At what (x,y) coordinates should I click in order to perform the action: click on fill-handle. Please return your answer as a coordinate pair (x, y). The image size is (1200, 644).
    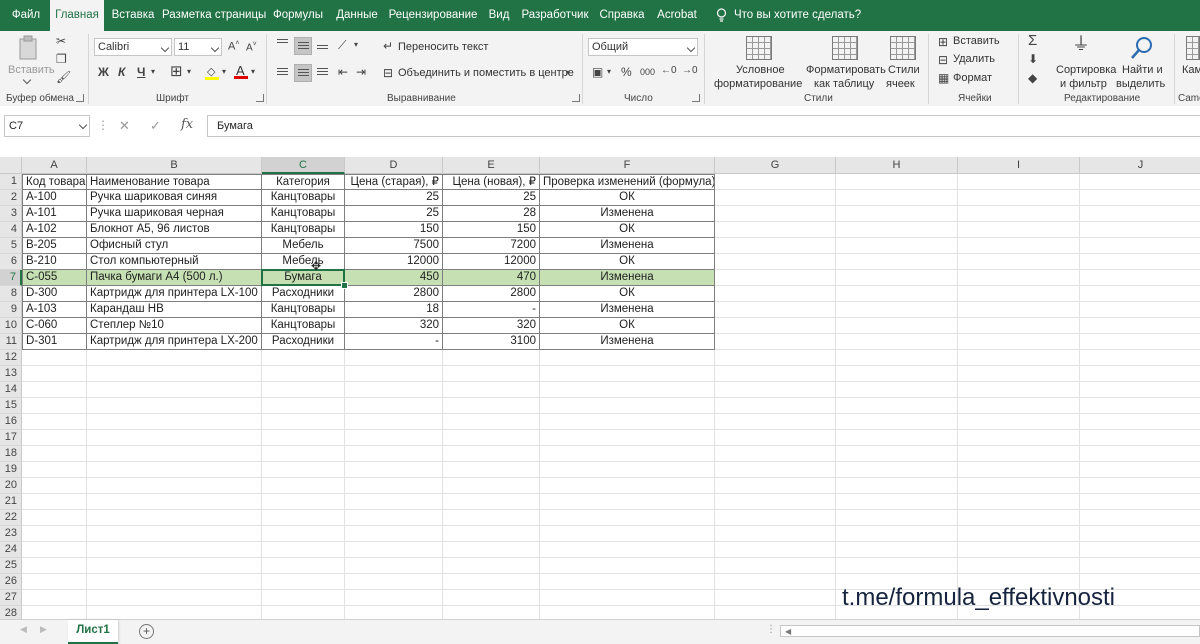
    Looking at the image, I should click on (344, 285).